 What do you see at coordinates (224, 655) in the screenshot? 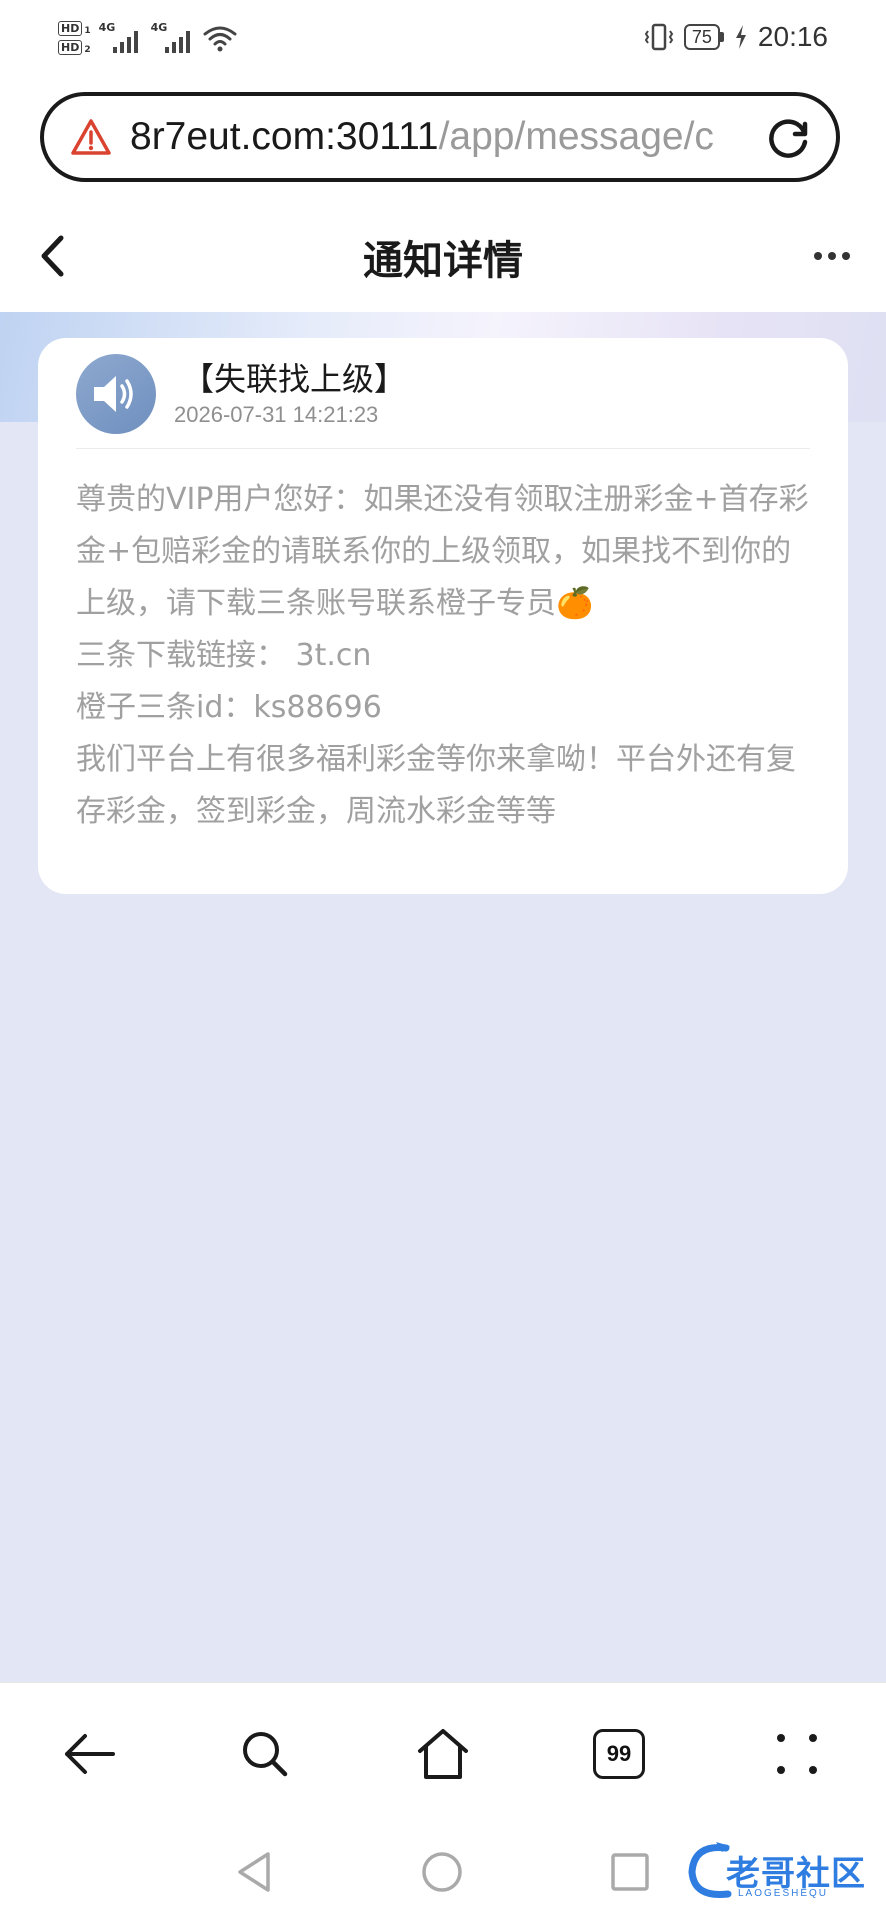
I see `notice-paragraph: 三条下载链接： 3t.cn` at bounding box center [224, 655].